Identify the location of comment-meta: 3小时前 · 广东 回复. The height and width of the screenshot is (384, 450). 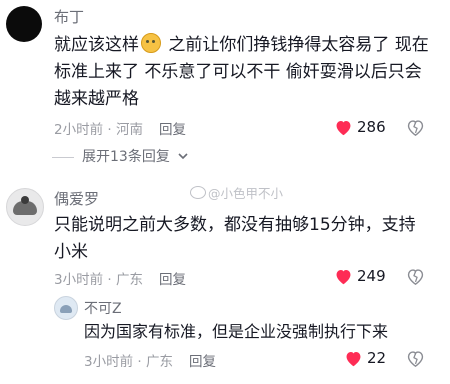
(120, 280).